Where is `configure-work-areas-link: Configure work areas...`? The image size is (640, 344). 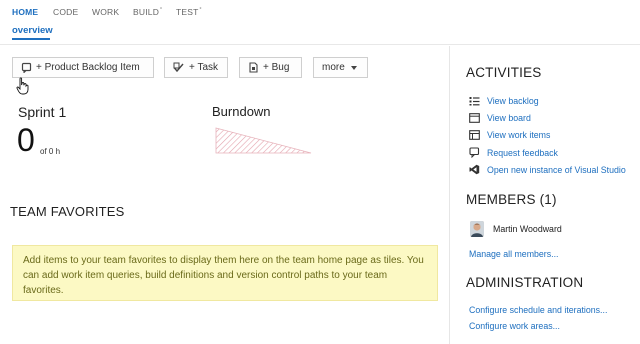 configure-work-areas-link: Configure work areas... is located at coordinates (514, 326).